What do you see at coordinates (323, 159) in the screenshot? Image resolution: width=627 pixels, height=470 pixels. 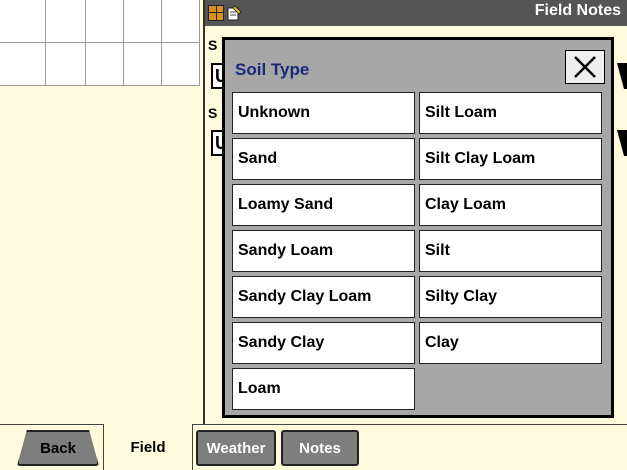 I see `soil-option-sand: Sand` at bounding box center [323, 159].